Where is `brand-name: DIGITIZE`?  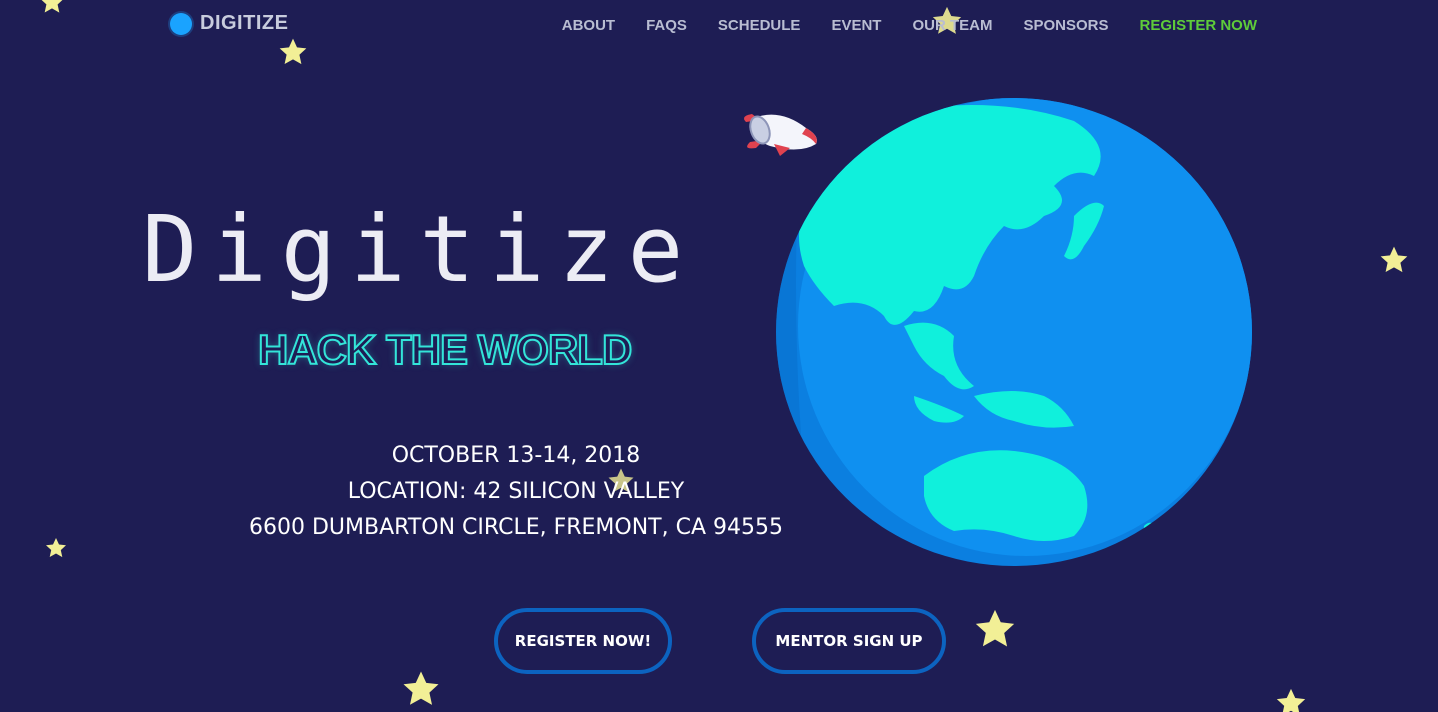 brand-name: DIGITIZE is located at coordinates (244, 23).